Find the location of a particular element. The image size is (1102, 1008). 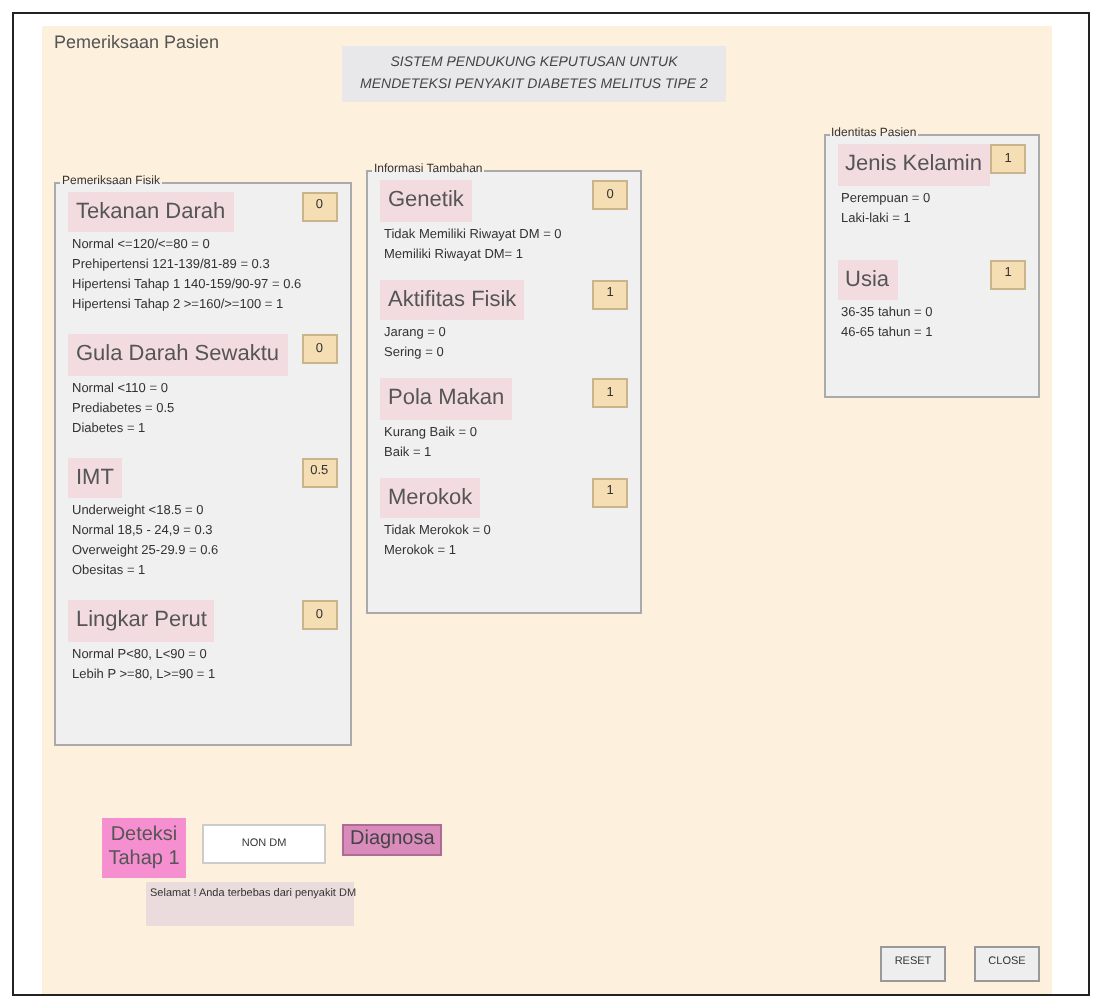

stage-label: Deteksi Tahap 1 is located at coordinates (144, 847).